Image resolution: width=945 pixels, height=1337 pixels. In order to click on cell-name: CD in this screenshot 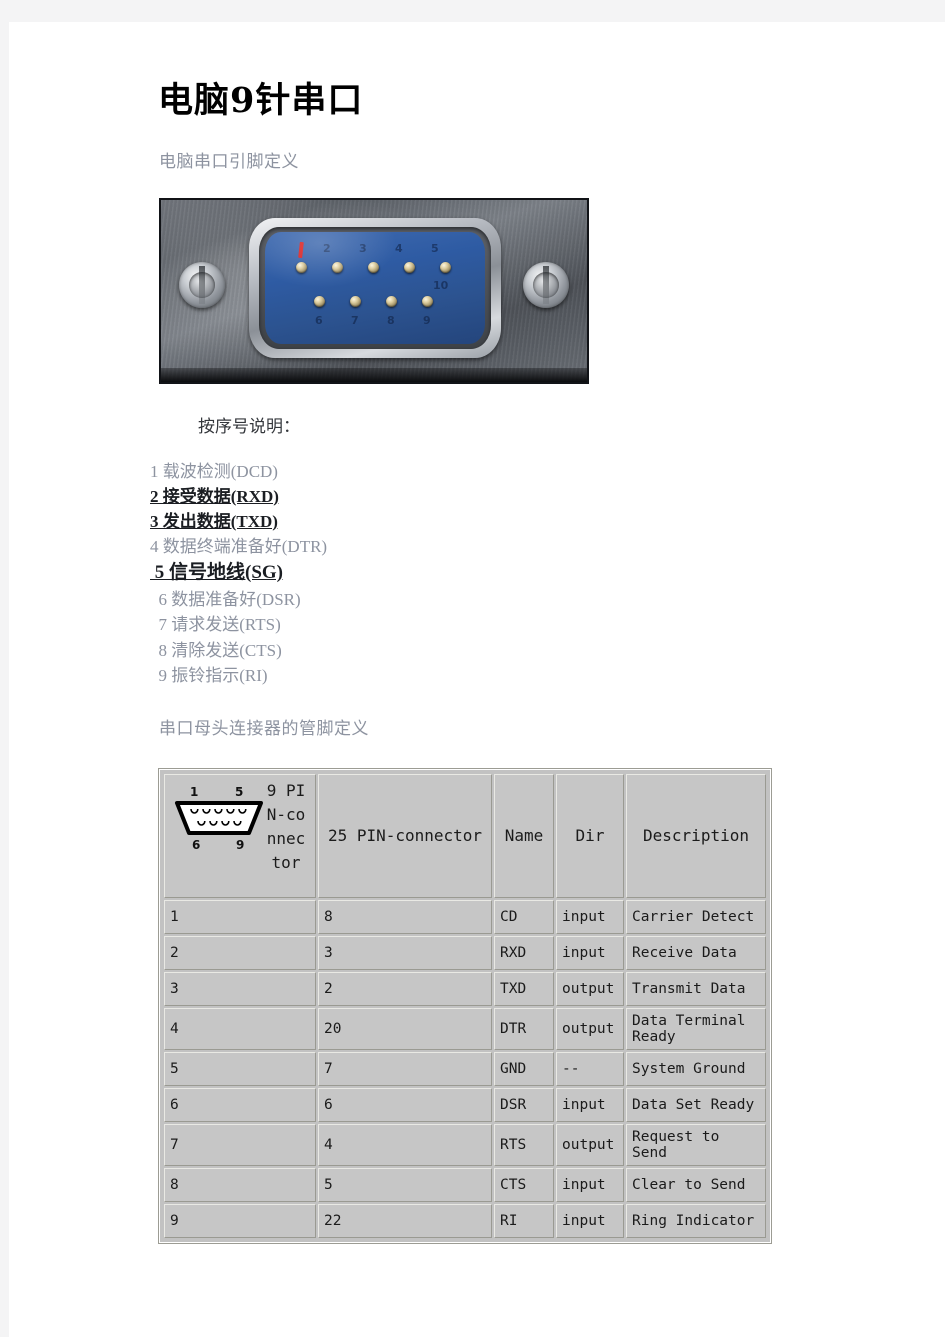, I will do `click(524, 916)`.